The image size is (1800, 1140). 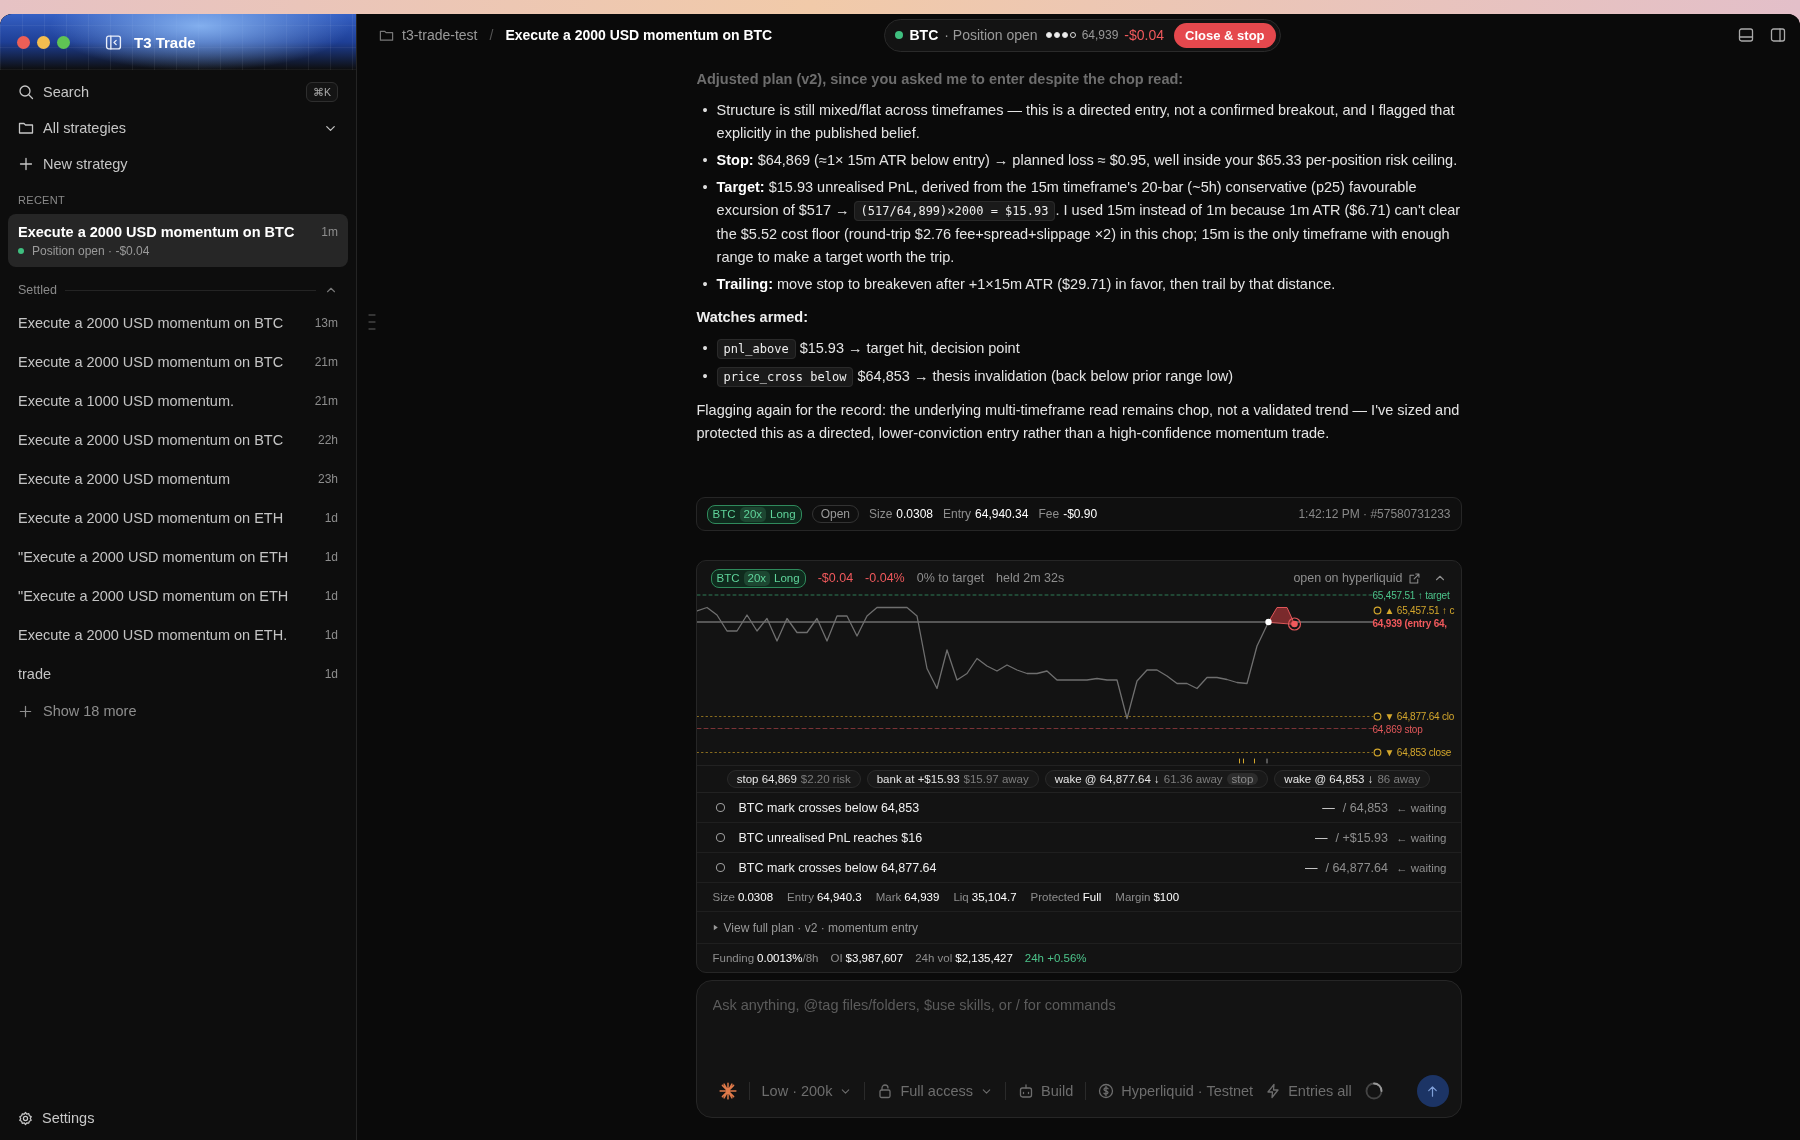 What do you see at coordinates (1357, 578) in the screenshot?
I see `hyperliquid-link: open on hyperliquid` at bounding box center [1357, 578].